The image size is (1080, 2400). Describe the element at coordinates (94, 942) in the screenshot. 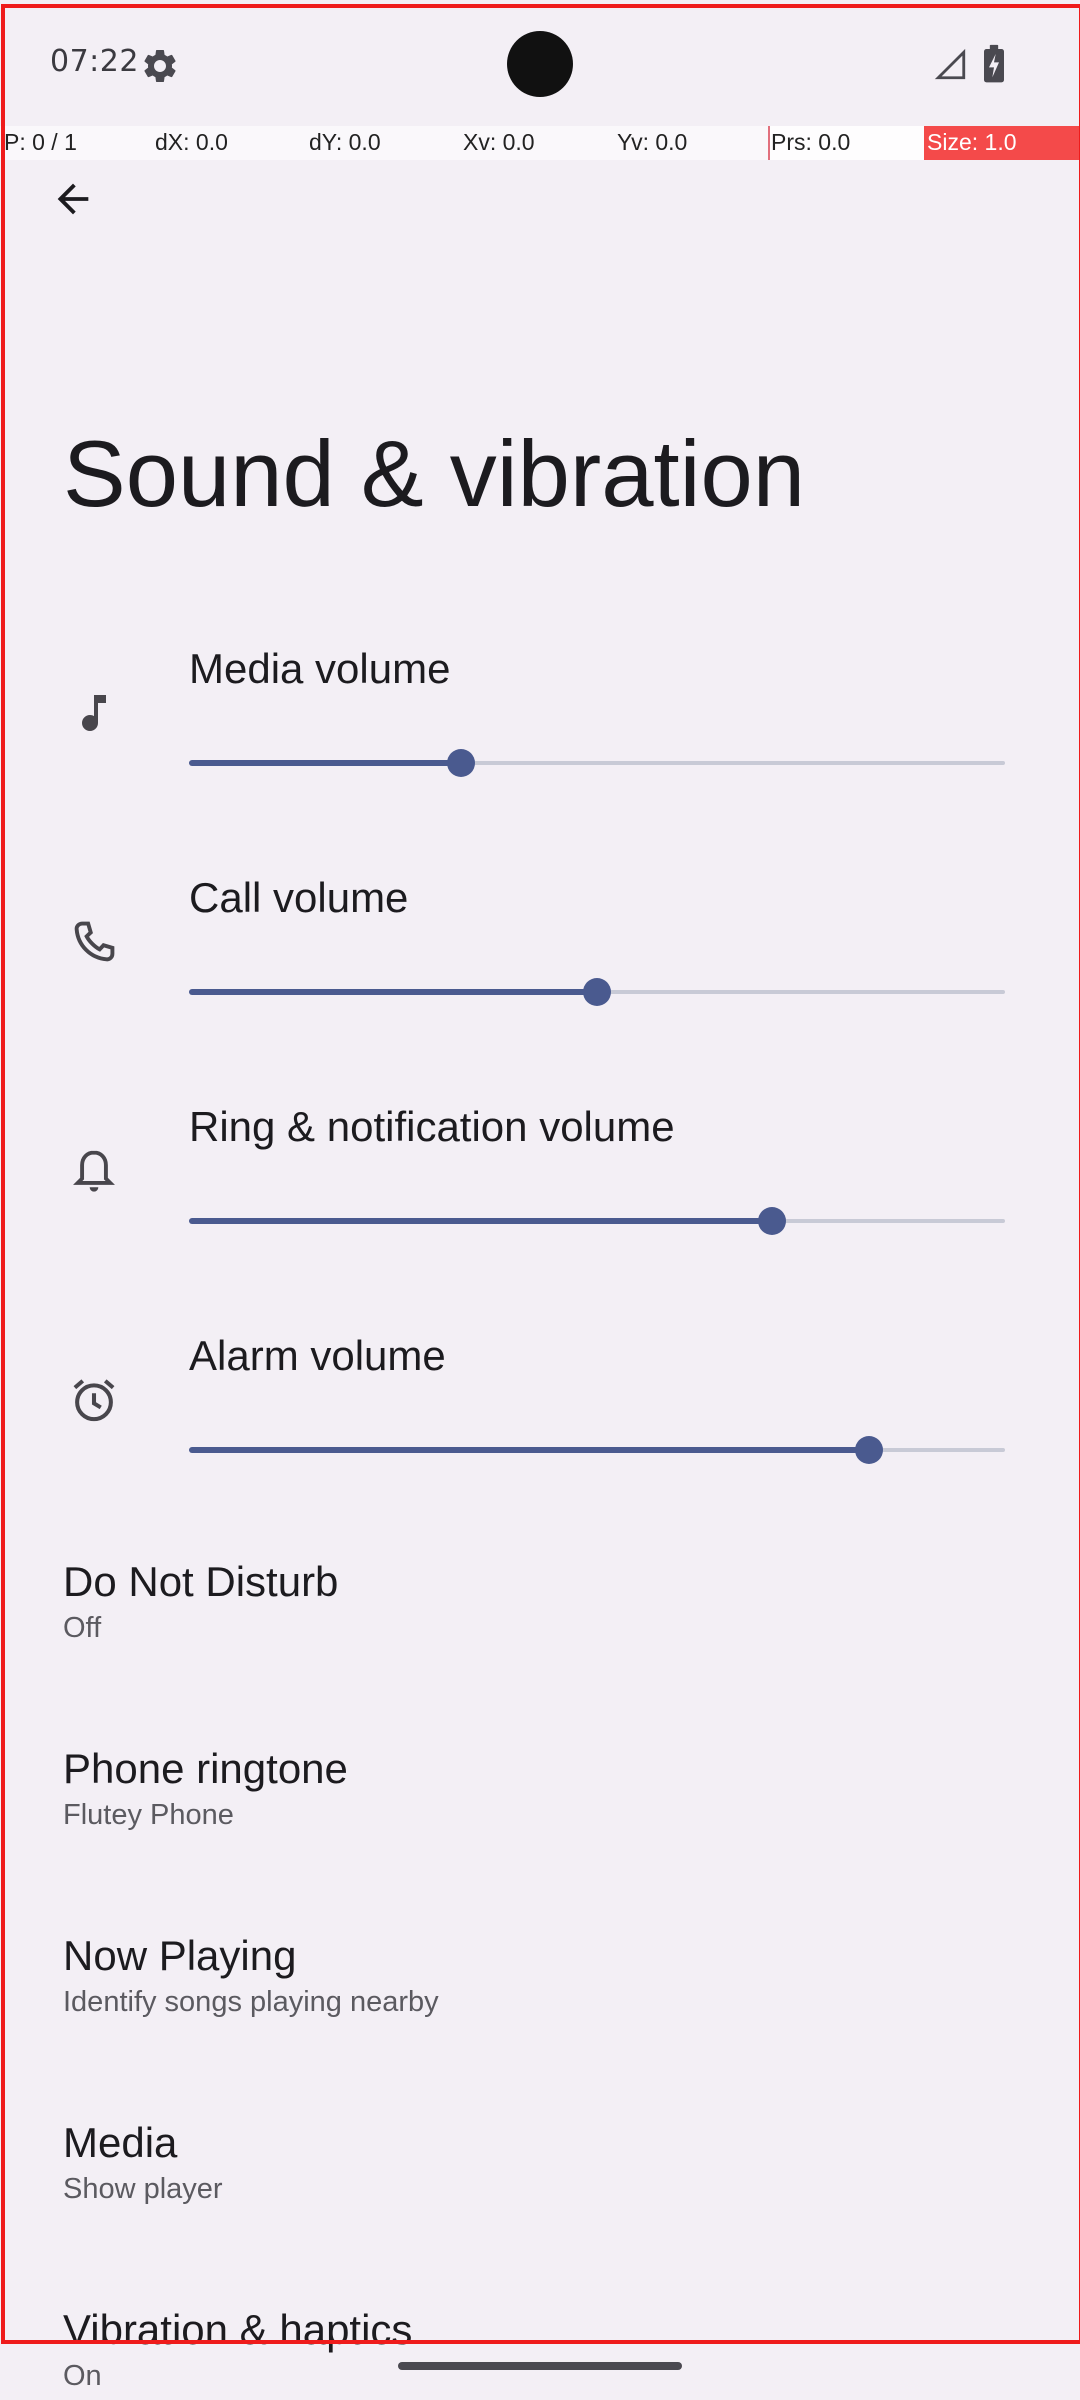

I see `phone-icon` at that location.